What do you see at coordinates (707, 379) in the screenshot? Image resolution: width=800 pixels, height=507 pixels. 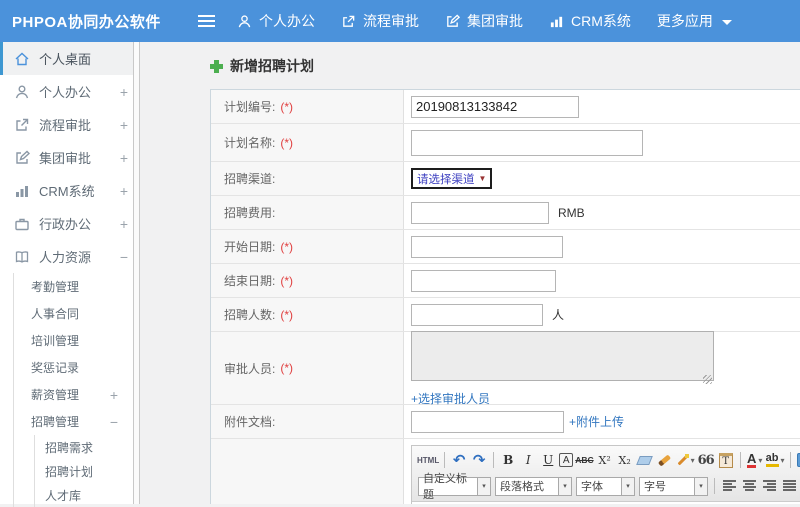 I see `resize-handle-icon` at bounding box center [707, 379].